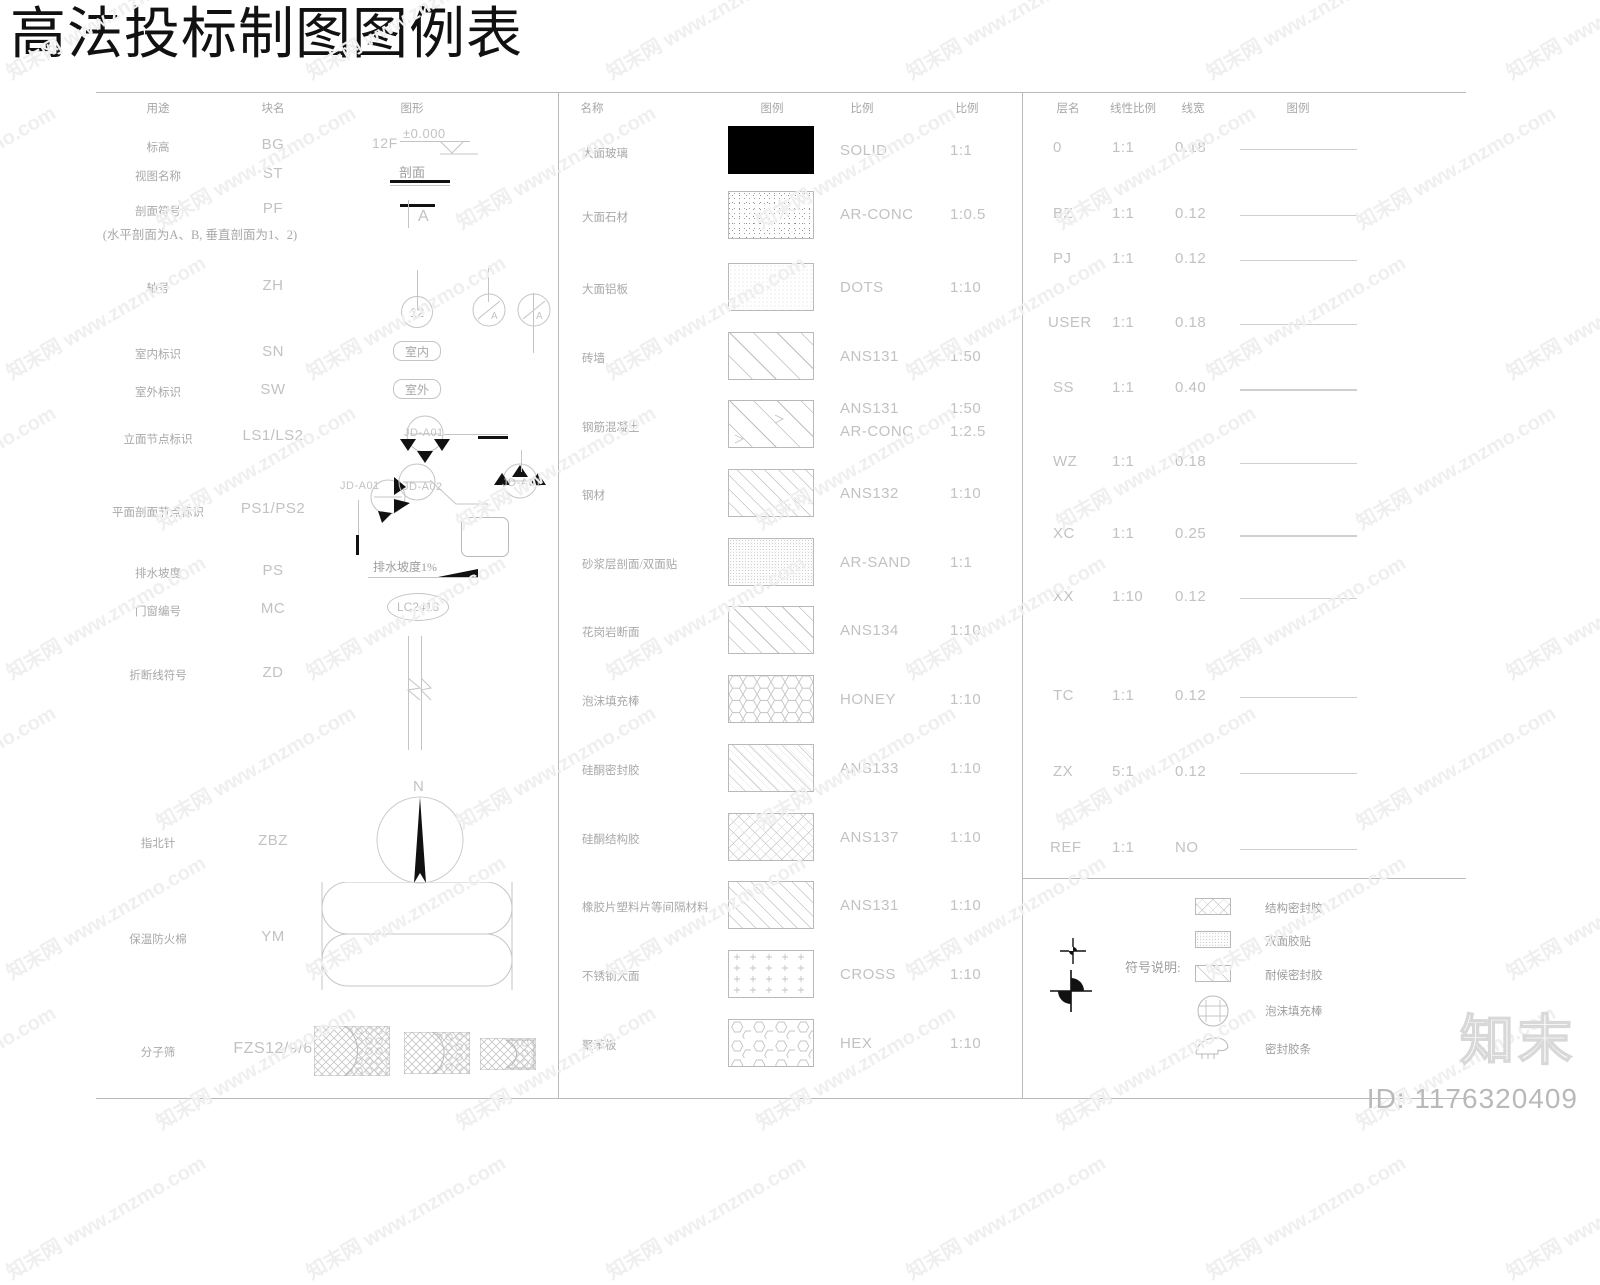 This screenshot has width=1600, height=1285. I want to click on blocks-row-block-4: SN, so click(273, 351).